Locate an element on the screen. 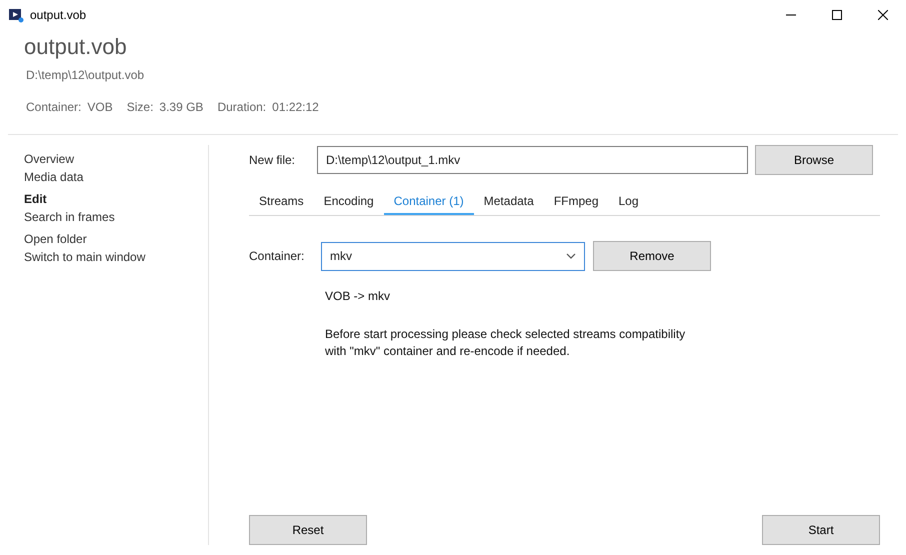 Image resolution: width=906 pixels, height=555 pixels. info-value: 3.39 GB is located at coordinates (181, 107).